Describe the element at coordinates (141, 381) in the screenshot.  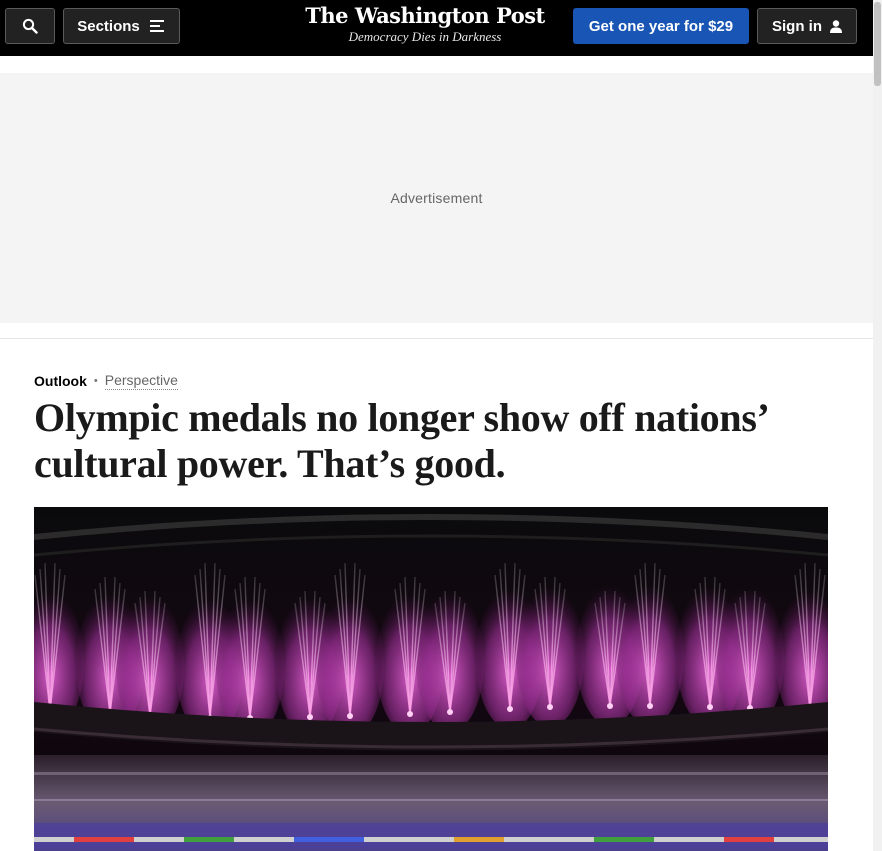
I see `perspective-label: Perspective` at that location.